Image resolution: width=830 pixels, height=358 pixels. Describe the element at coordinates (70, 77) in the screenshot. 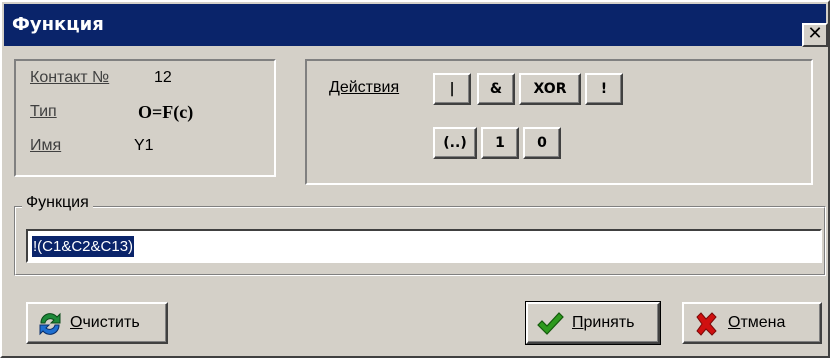

I see `contact-number-label: Контакт №` at that location.